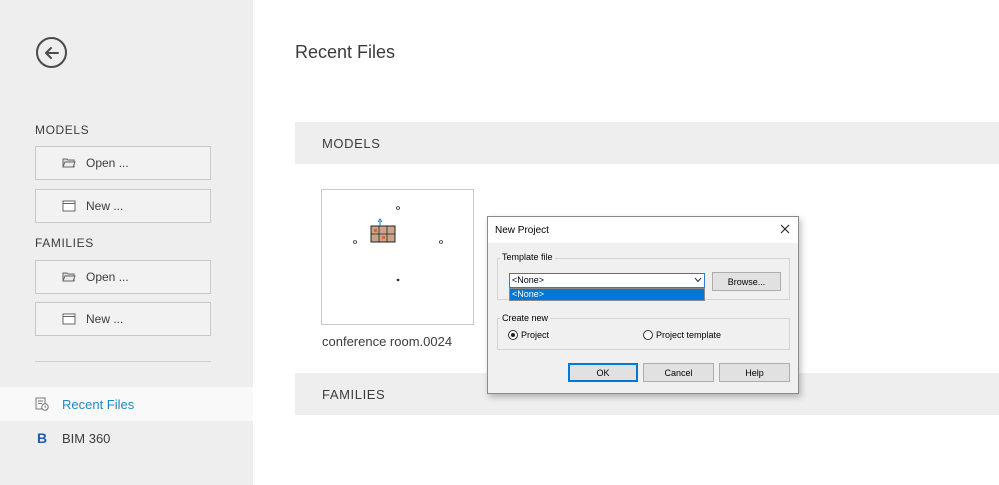 The width and height of the screenshot is (999, 485). Describe the element at coordinates (528, 280) in the screenshot. I see `template-file-value: <None>` at that location.